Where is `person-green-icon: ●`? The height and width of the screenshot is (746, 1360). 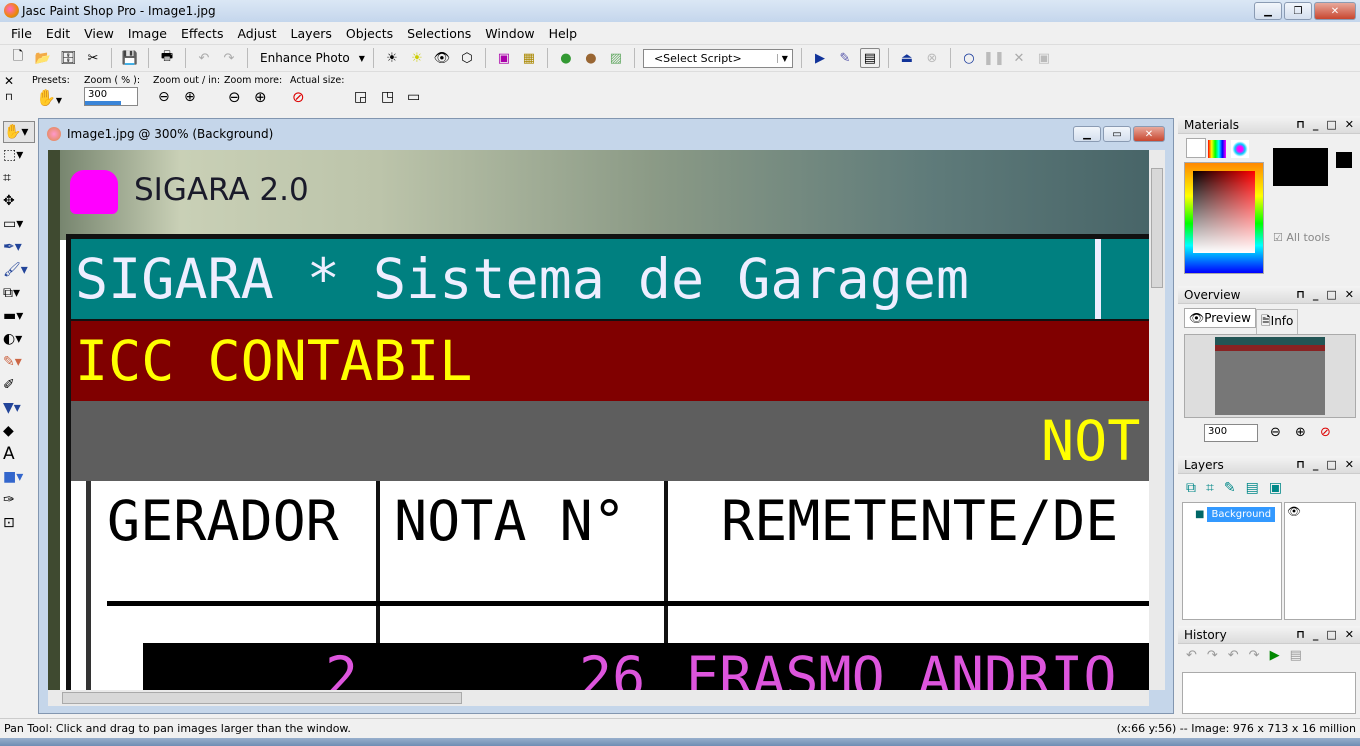 person-green-icon: ● is located at coordinates (566, 58).